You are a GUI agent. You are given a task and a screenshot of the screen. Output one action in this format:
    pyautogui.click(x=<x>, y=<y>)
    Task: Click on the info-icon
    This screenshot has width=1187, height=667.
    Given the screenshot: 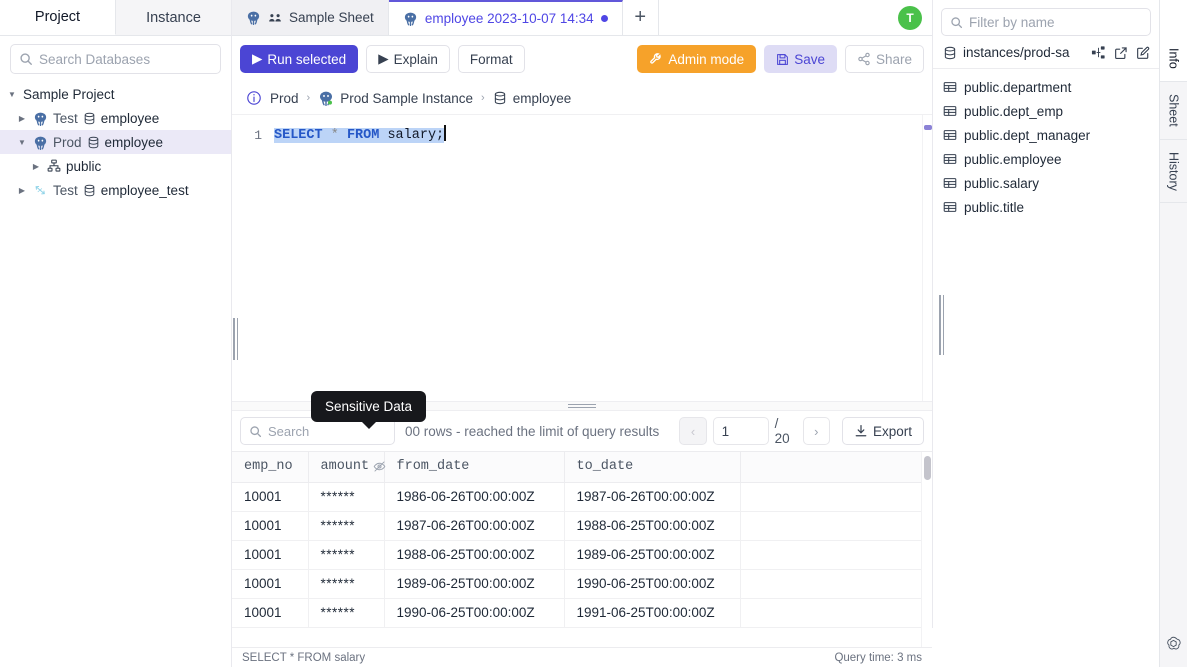 What is the action you would take?
    pyautogui.click(x=254, y=98)
    